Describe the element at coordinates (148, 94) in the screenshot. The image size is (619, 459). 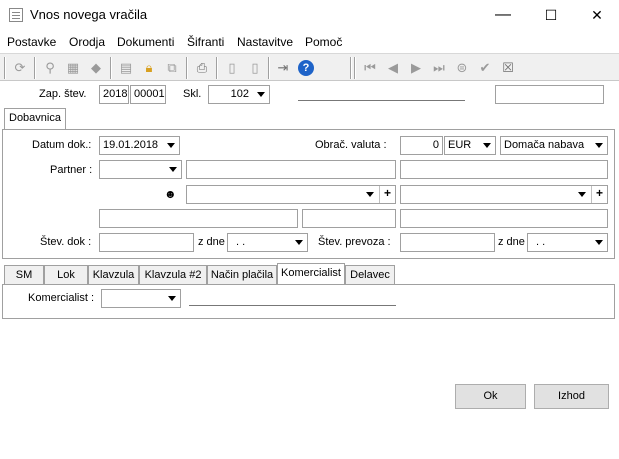
I see `number-field: 00001` at that location.